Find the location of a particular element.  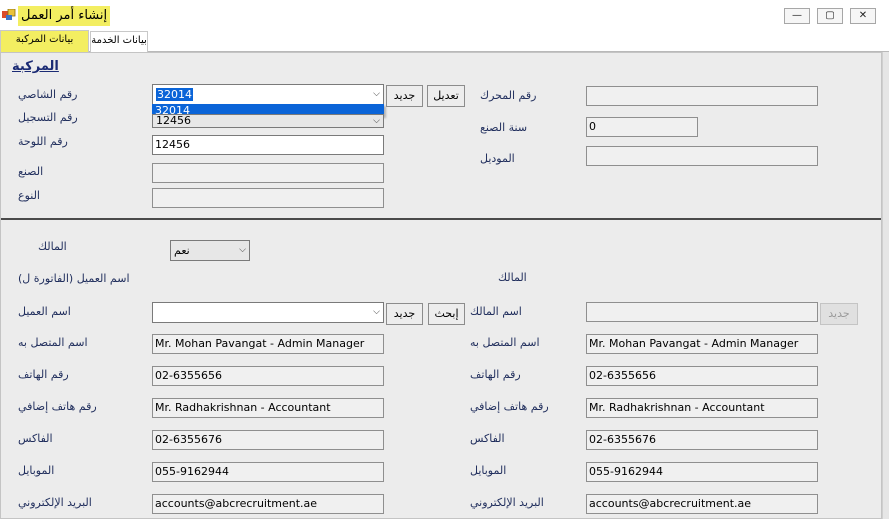

registration-combo: 12456 ⌵ is located at coordinates (268, 121).